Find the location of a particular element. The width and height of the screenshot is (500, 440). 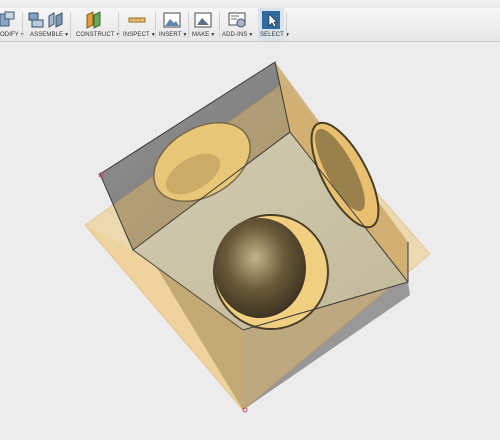

addins-group: ADD-INS▼ is located at coordinates (238, 24).